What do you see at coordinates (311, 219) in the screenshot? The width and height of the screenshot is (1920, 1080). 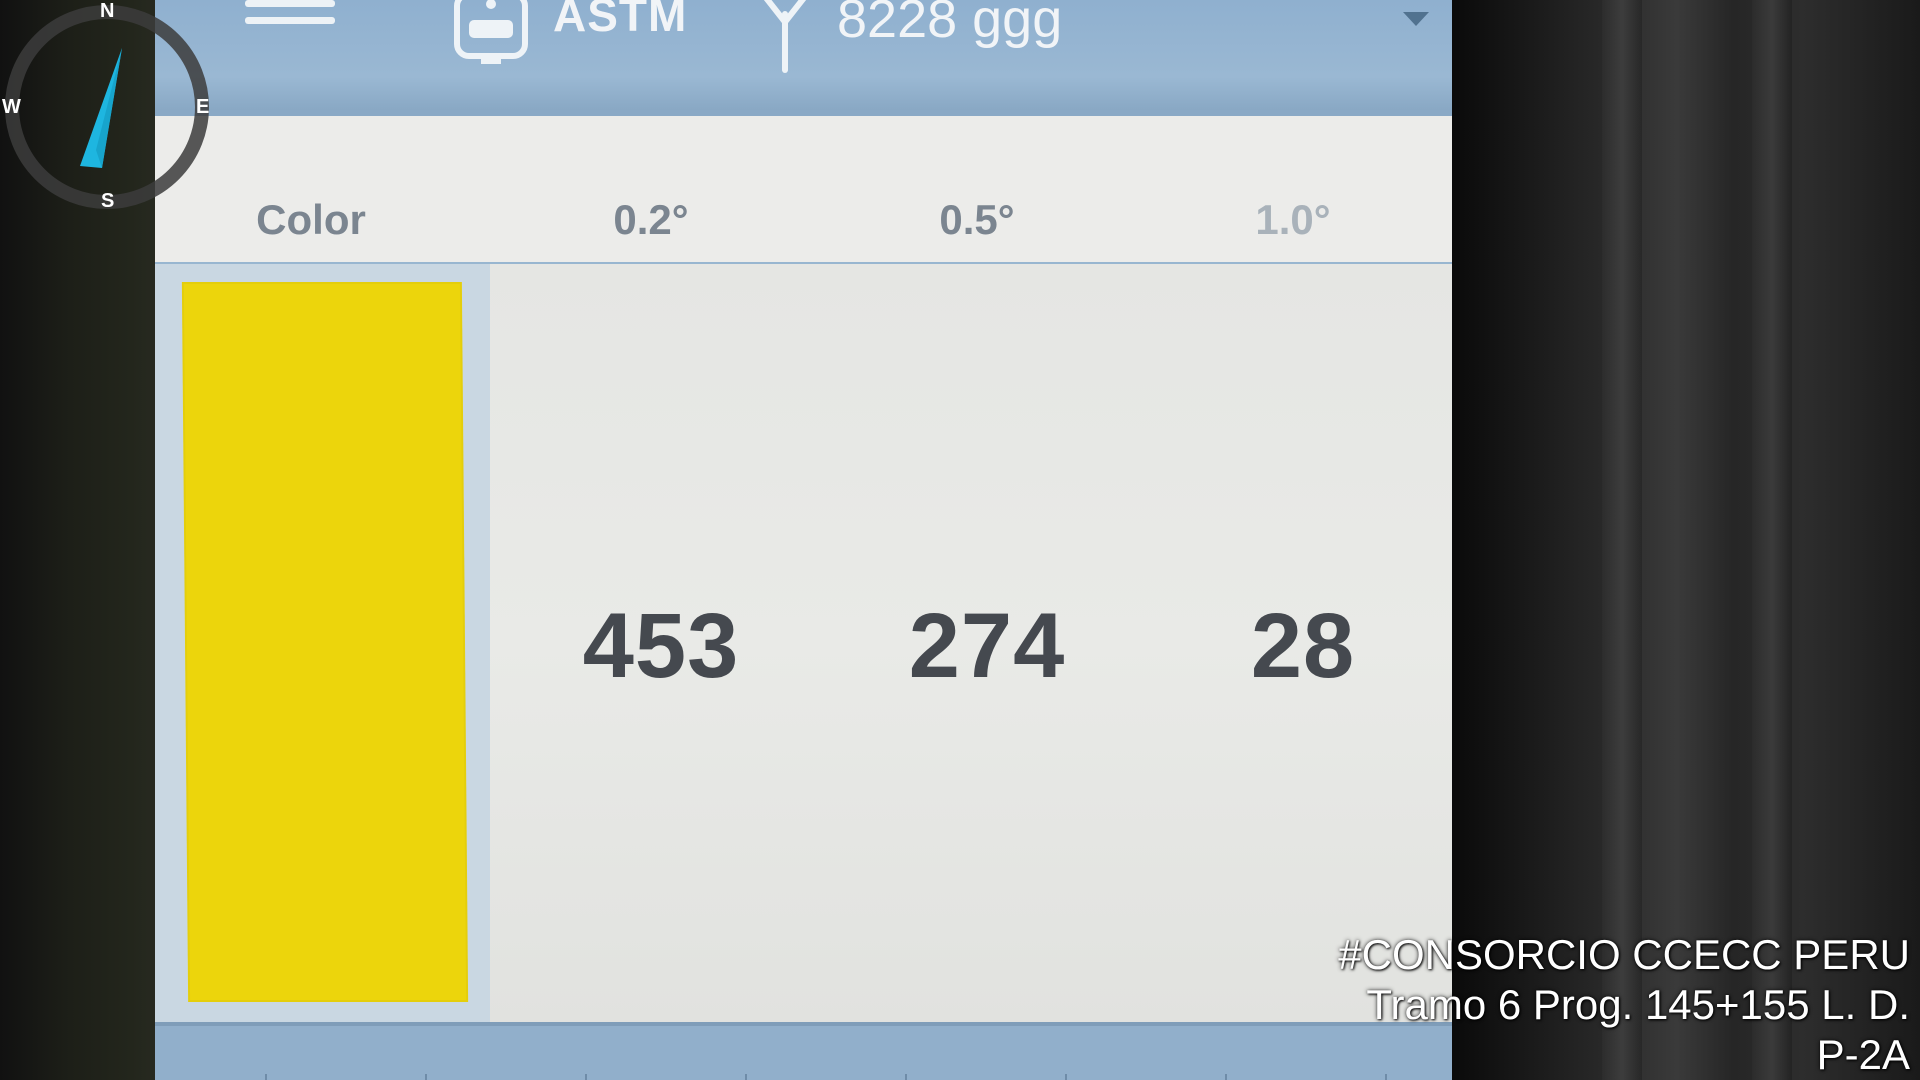 I see `column-header-color: Color` at bounding box center [311, 219].